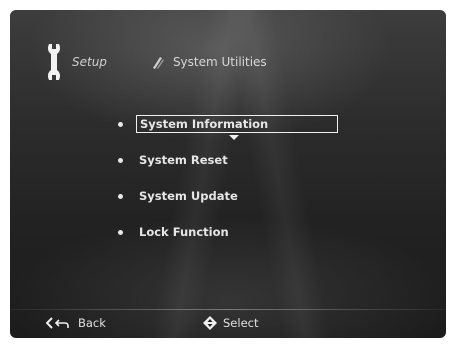  I want to click on header: Setup System Utilities, so click(155, 62).